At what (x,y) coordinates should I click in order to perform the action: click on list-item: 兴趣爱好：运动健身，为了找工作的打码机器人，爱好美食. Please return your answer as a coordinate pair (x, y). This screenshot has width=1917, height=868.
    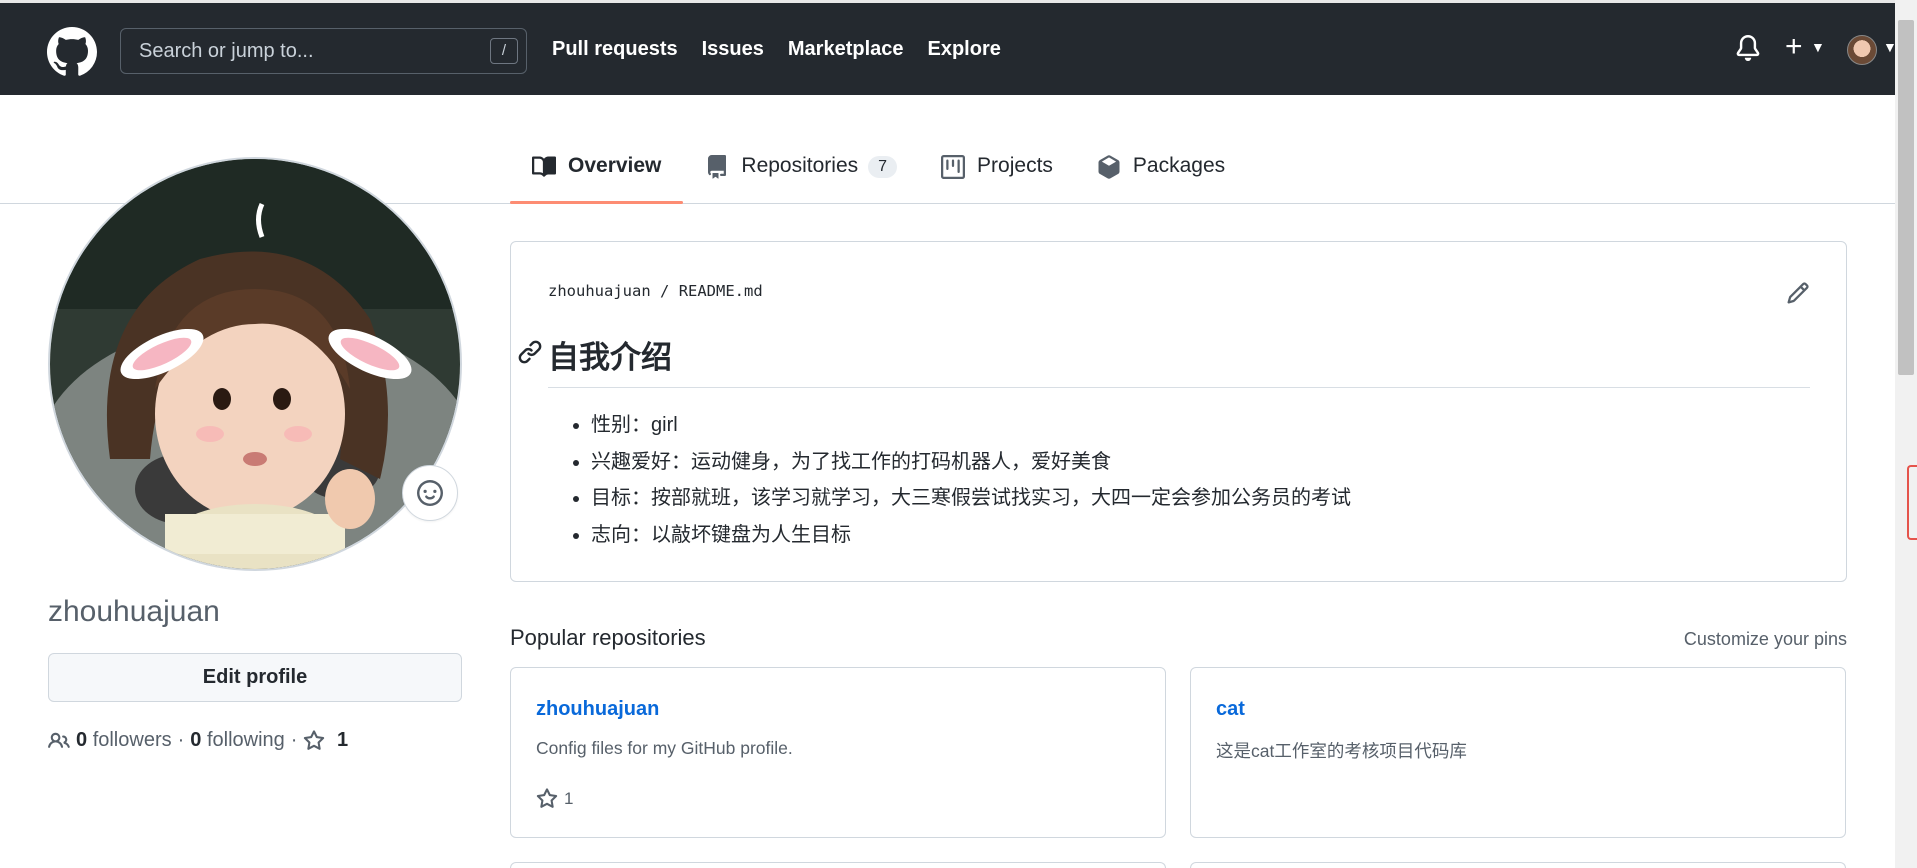
    Looking at the image, I should click on (971, 462).